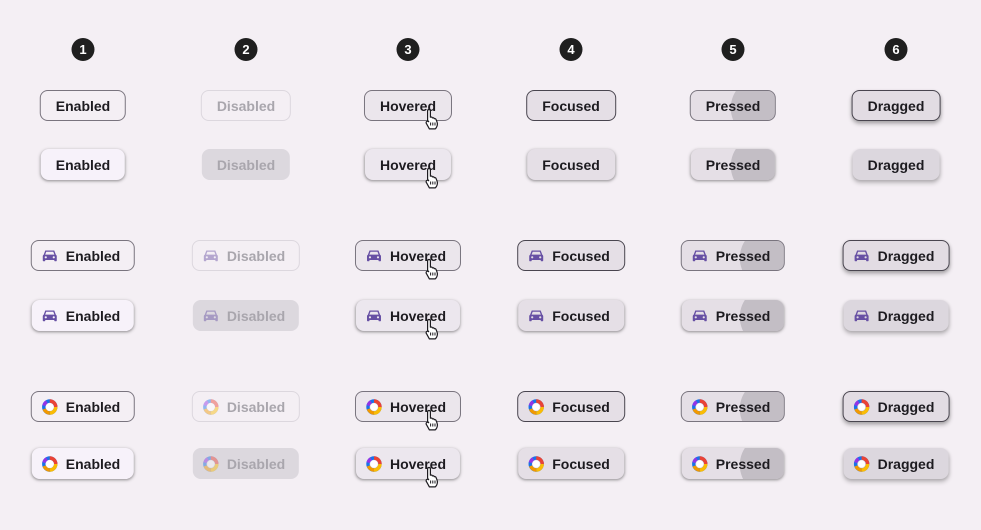 This screenshot has width=981, height=530. Describe the element at coordinates (733, 49) in the screenshot. I see `column-number-badge: 5` at that location.